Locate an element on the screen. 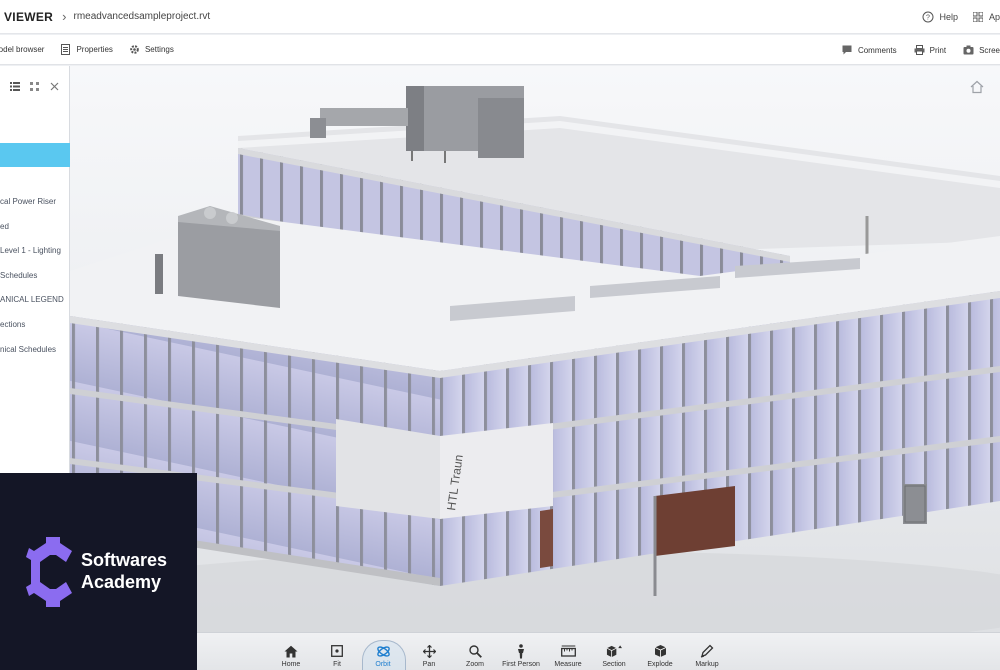  explode-button: Explode is located at coordinates (660, 651).